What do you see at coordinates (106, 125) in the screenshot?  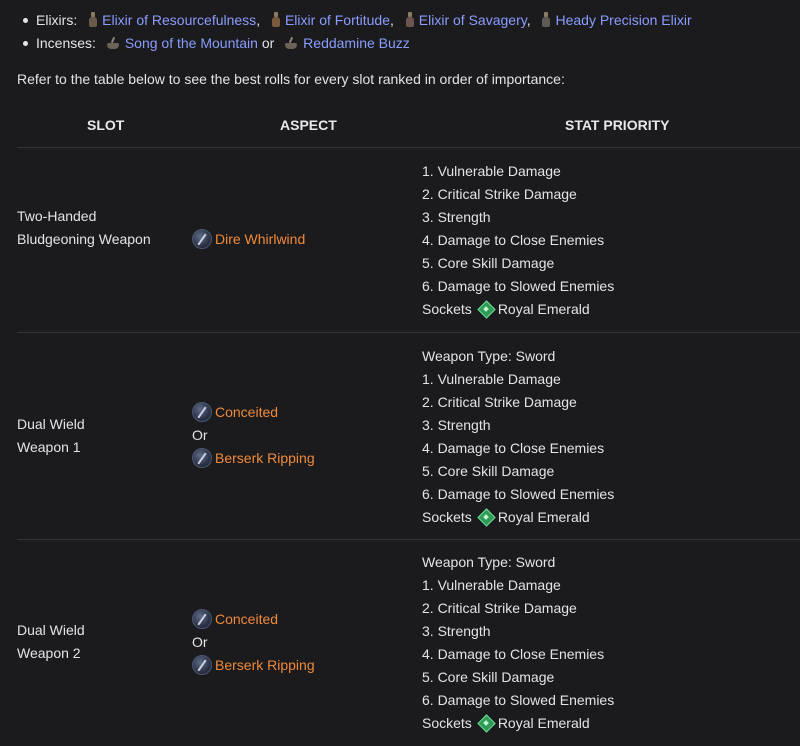 I see `header-slot: SLOT` at bounding box center [106, 125].